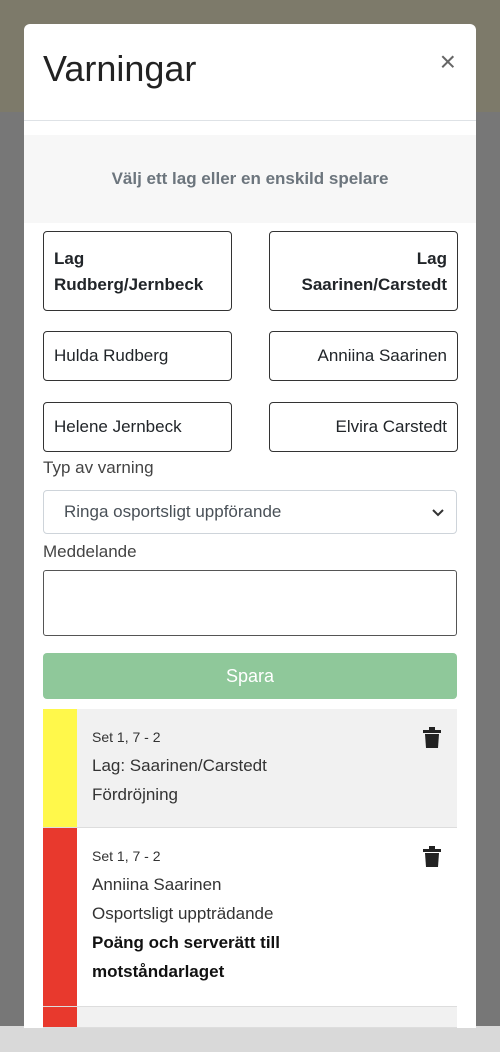  I want to click on warning-target: Anniina Saarinen, so click(157, 884).